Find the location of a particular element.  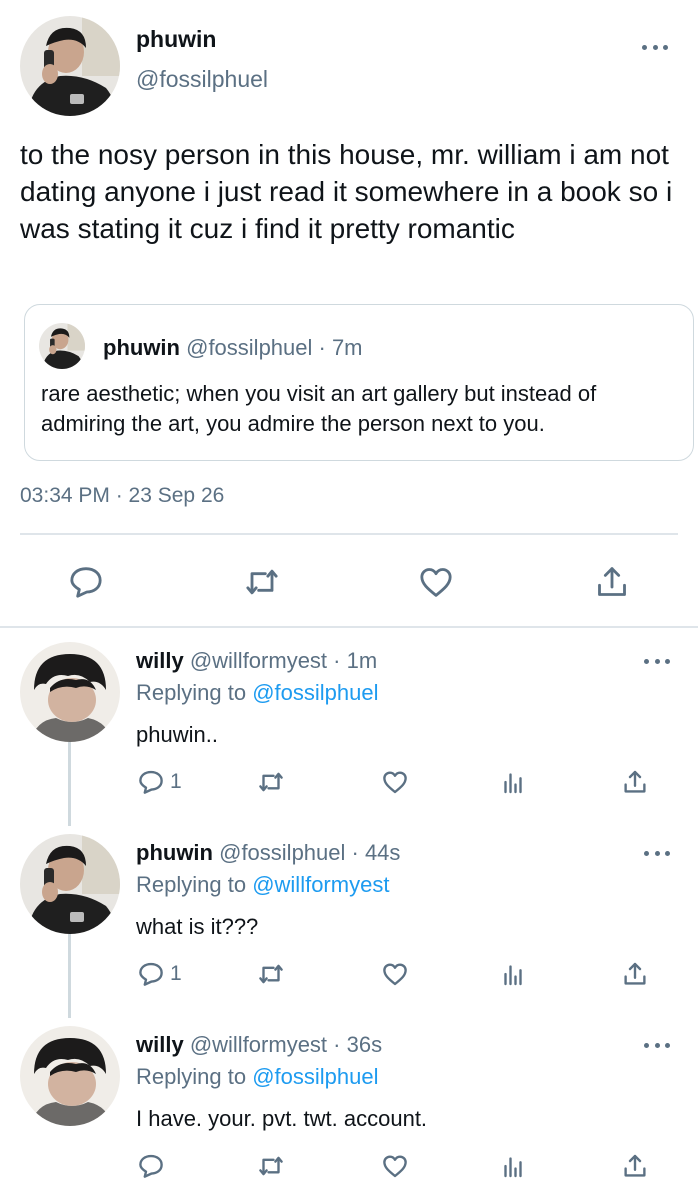

reply-text: phuwin.. is located at coordinates (177, 734).